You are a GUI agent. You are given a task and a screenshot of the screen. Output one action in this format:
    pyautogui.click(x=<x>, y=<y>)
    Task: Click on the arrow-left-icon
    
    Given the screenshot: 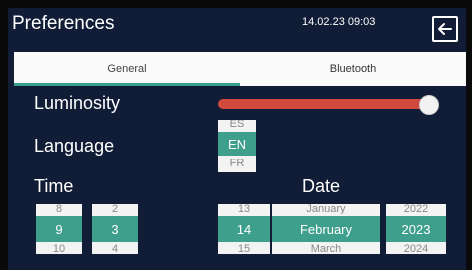 What is the action you would take?
    pyautogui.click(x=445, y=29)
    